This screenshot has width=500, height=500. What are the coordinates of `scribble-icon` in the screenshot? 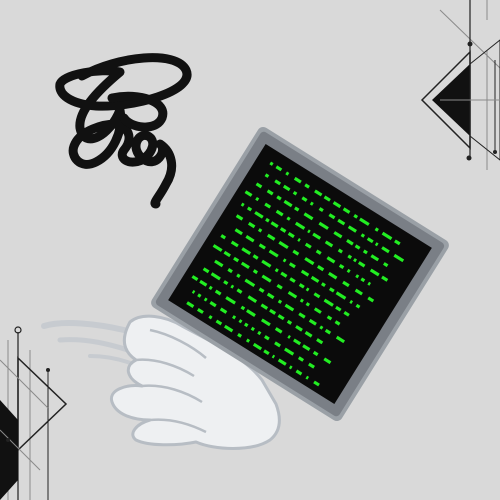 It's located at (123, 131).